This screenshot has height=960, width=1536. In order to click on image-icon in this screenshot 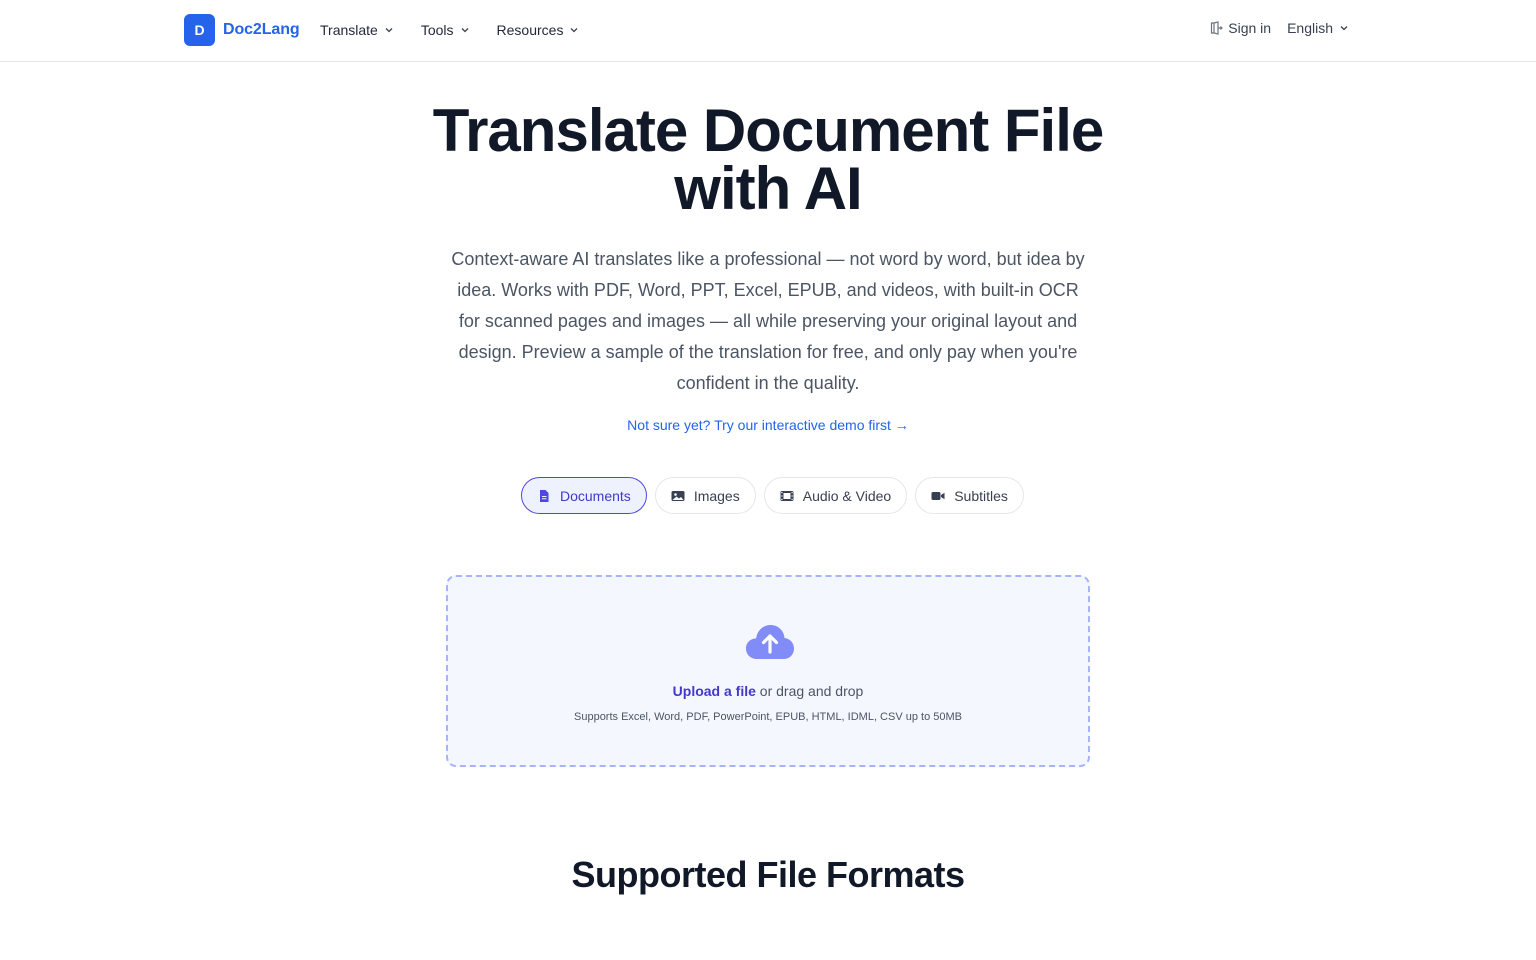, I will do `click(678, 496)`.